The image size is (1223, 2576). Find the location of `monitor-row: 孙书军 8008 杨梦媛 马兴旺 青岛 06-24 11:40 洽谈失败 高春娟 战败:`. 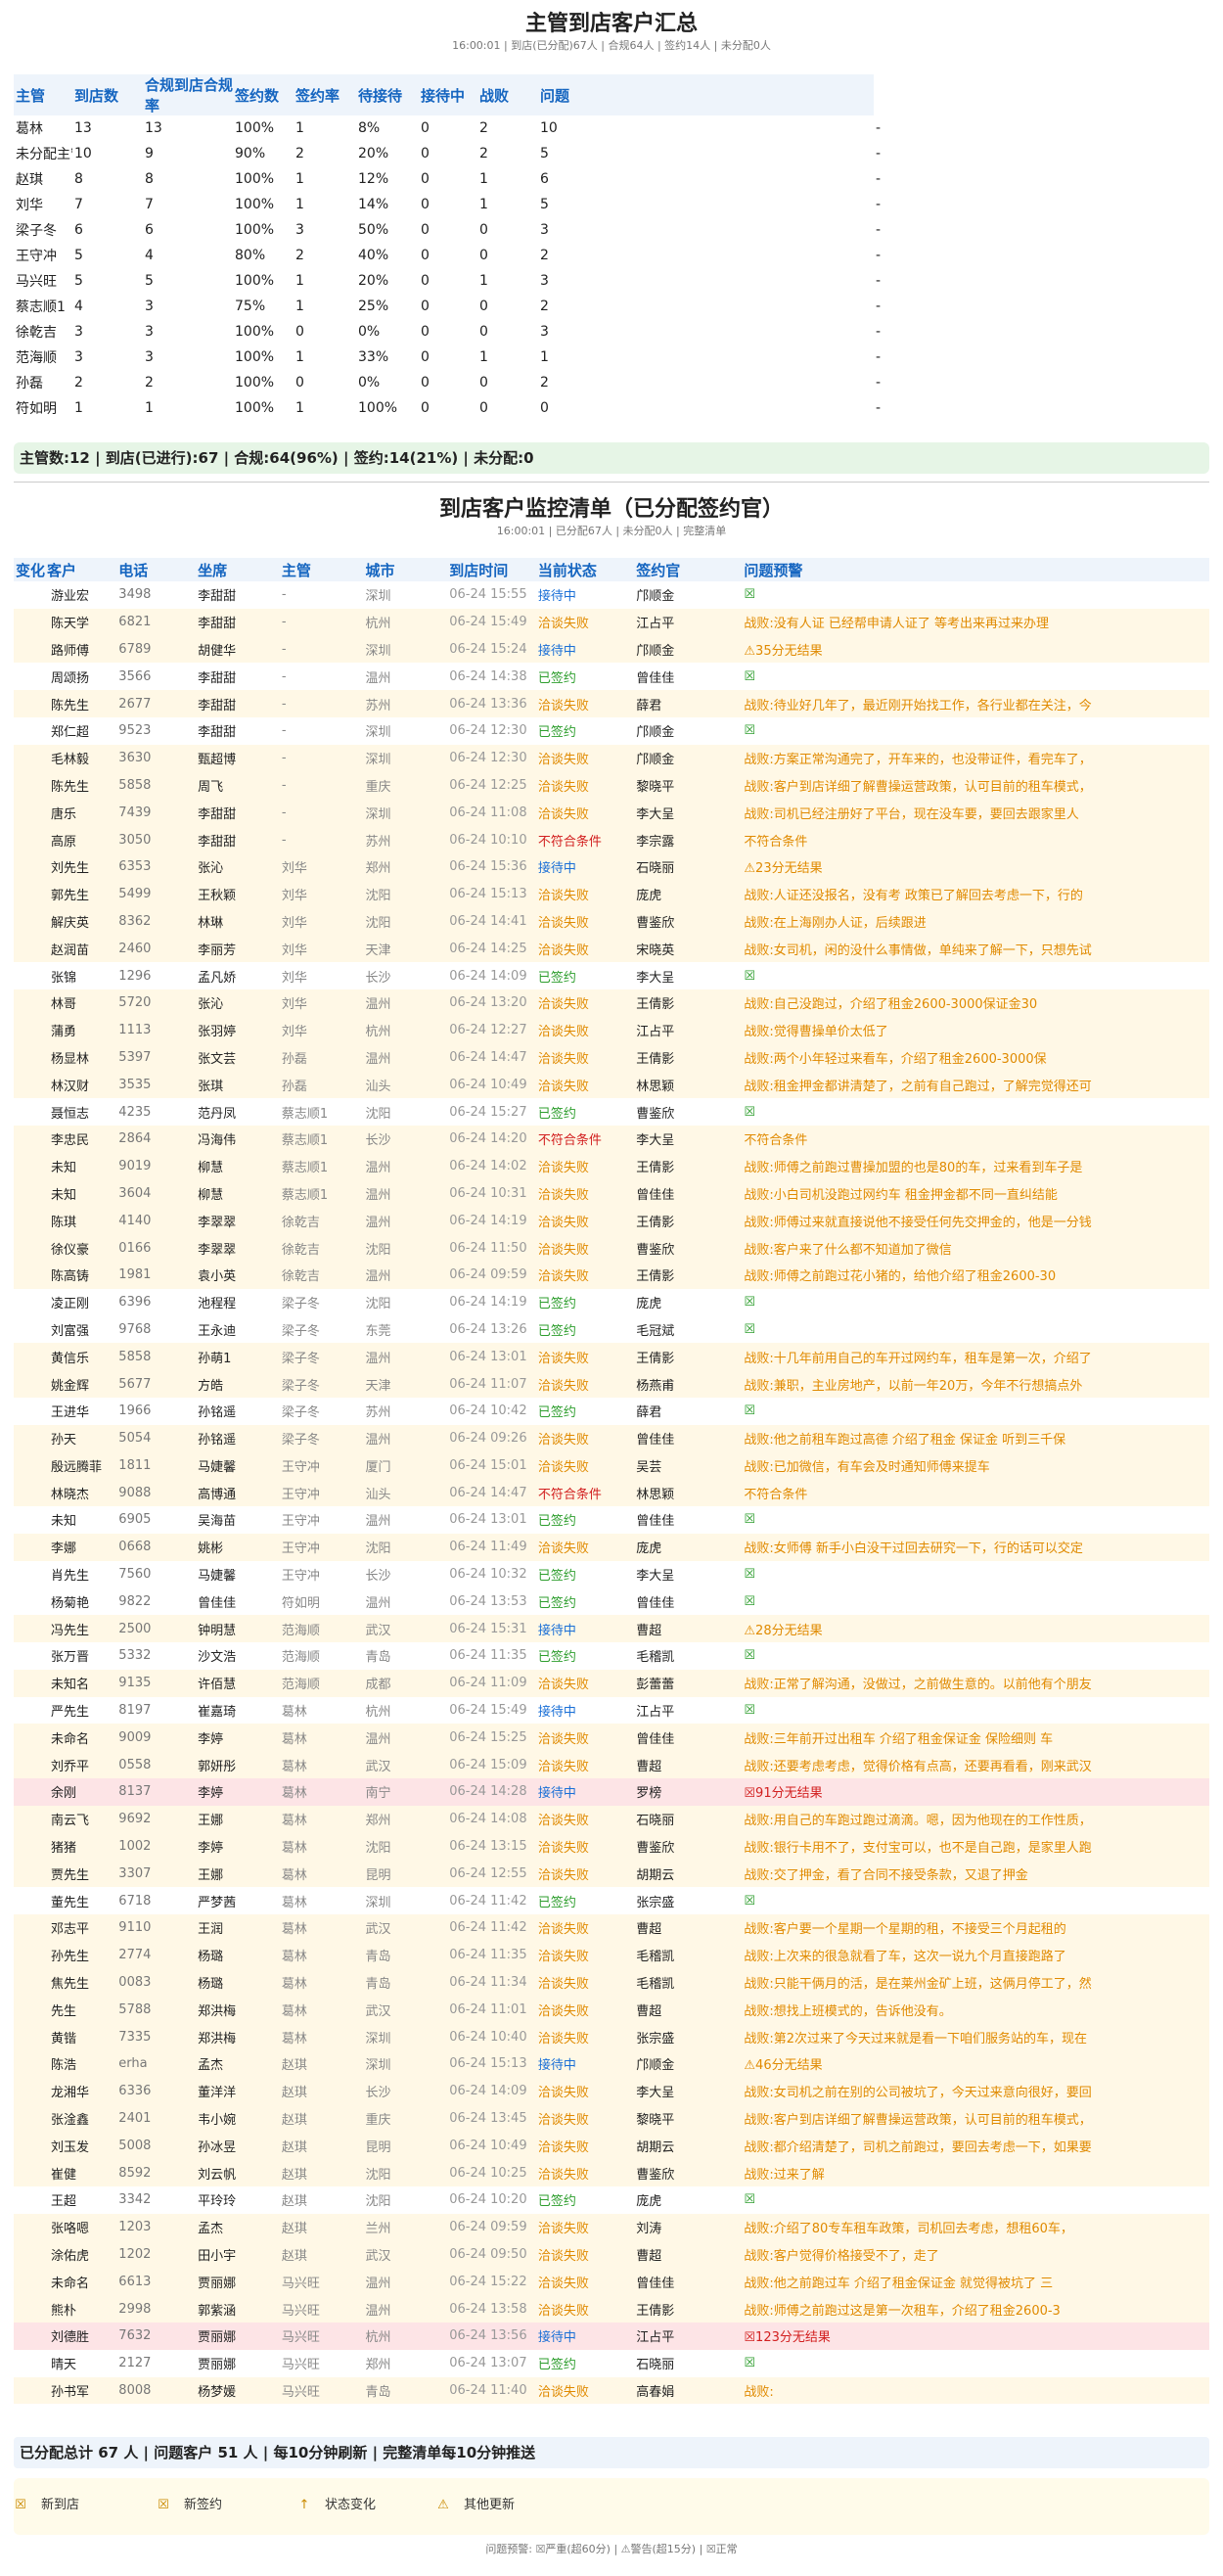

monitor-row: 孙书军 8008 杨梦媛 马兴旺 青岛 06-24 11:40 洽谈失败 高春娟 战败: is located at coordinates (611, 2390).